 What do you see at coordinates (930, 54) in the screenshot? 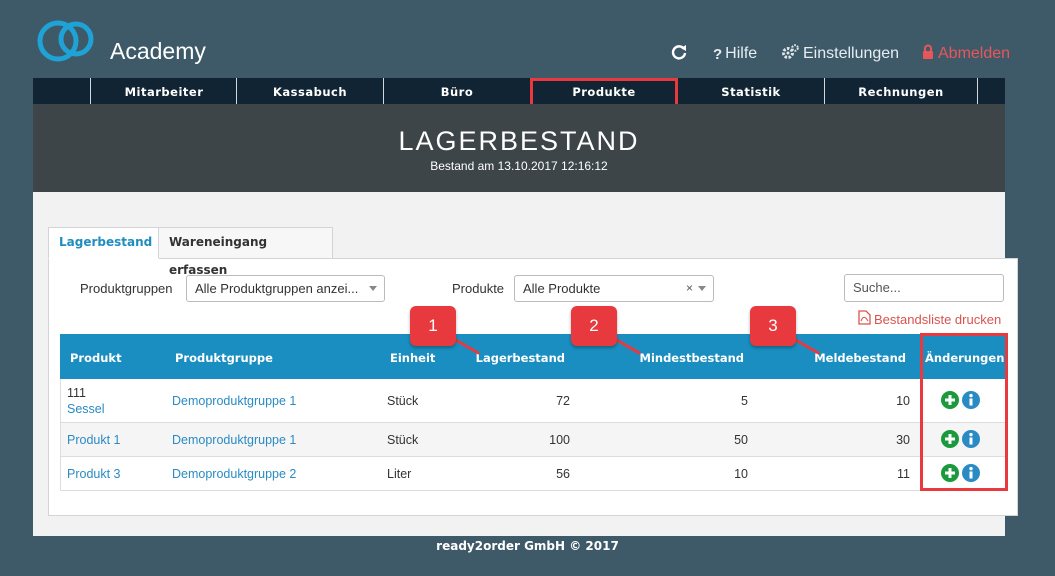
I see `lock-icon` at bounding box center [930, 54].